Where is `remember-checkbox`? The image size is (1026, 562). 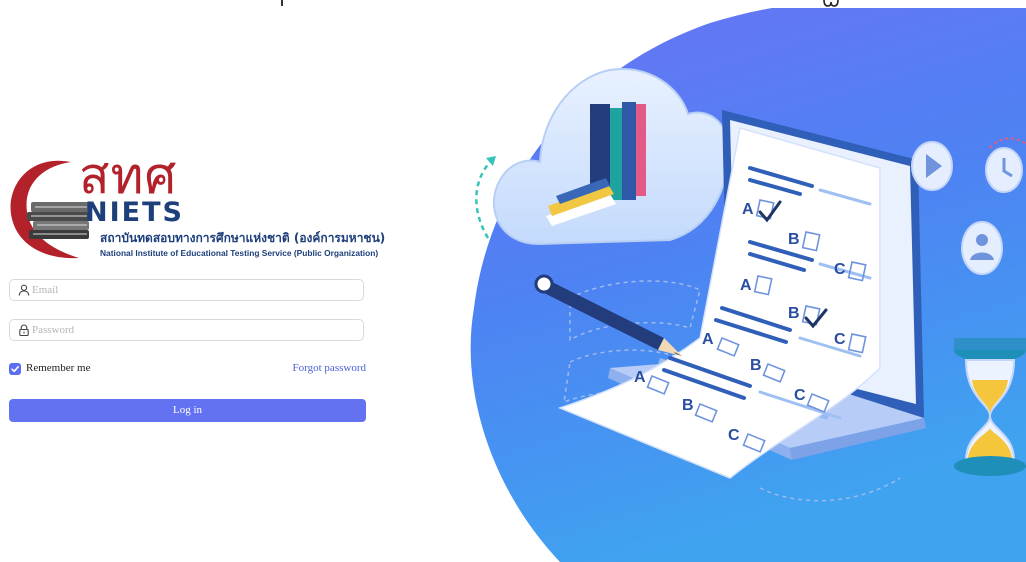 remember-checkbox is located at coordinates (15, 369).